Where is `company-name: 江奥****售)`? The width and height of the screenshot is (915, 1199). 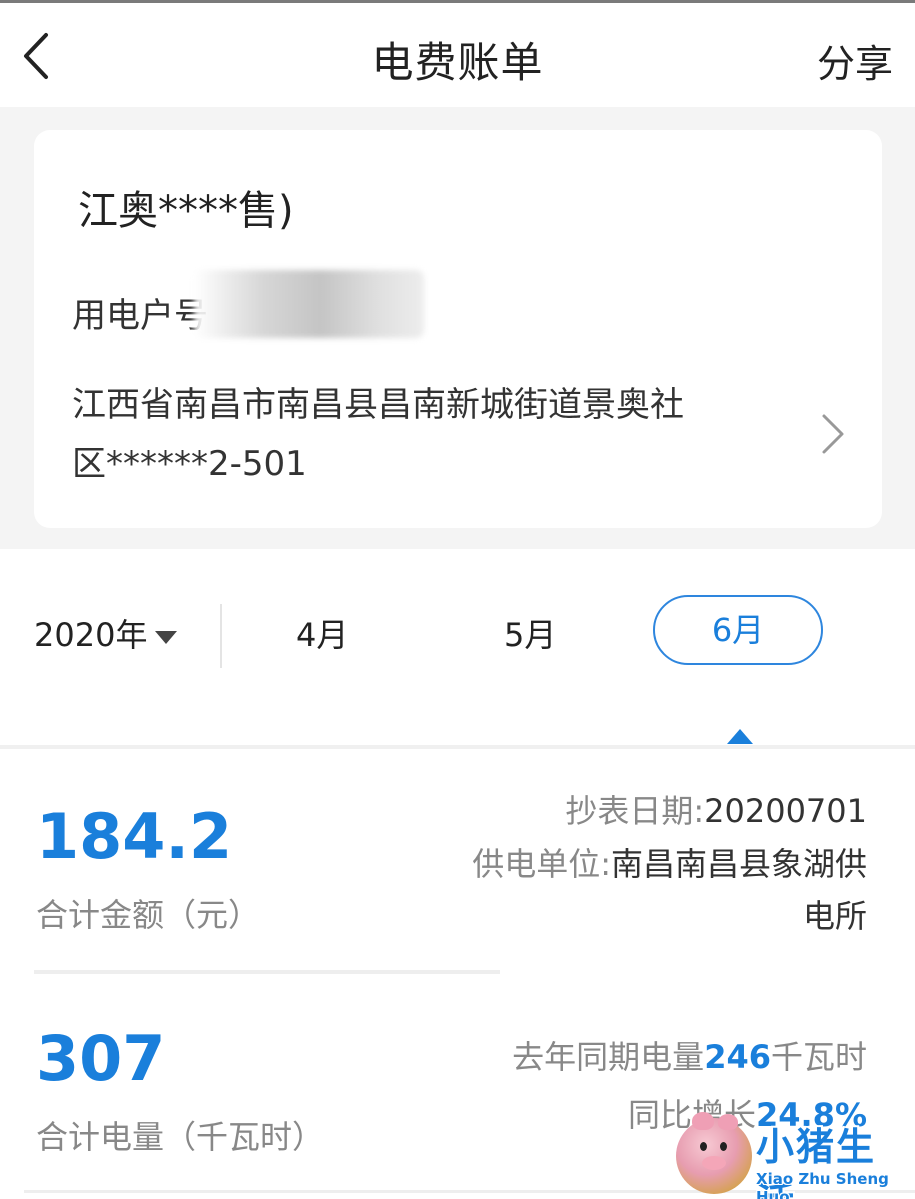
company-name: 江奥****售) is located at coordinates (186, 211).